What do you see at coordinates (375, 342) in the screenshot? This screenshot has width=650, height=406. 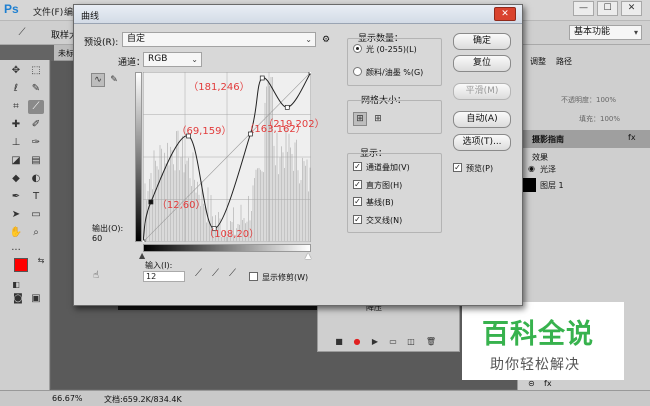 I see `play-icon: ▶` at bounding box center [375, 342].